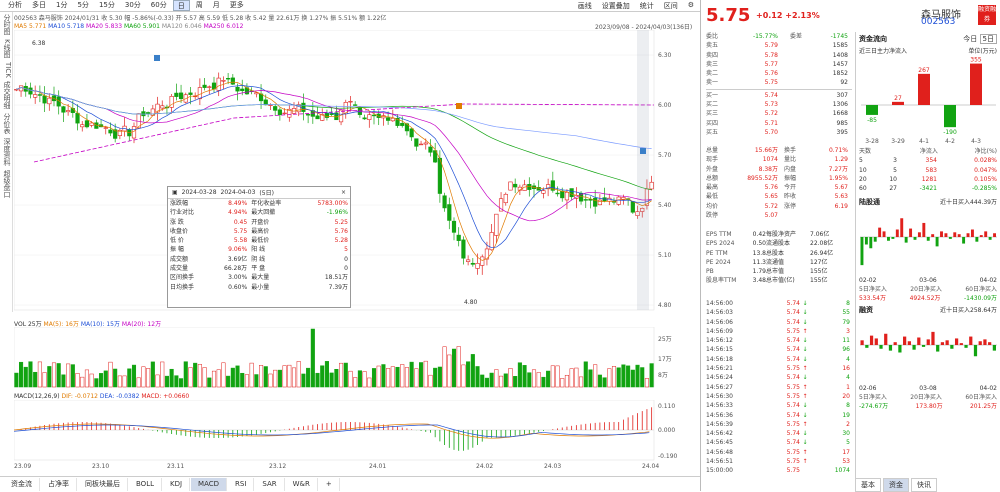  I want to click on indicator-tab: 同板块最后, so click(103, 484).